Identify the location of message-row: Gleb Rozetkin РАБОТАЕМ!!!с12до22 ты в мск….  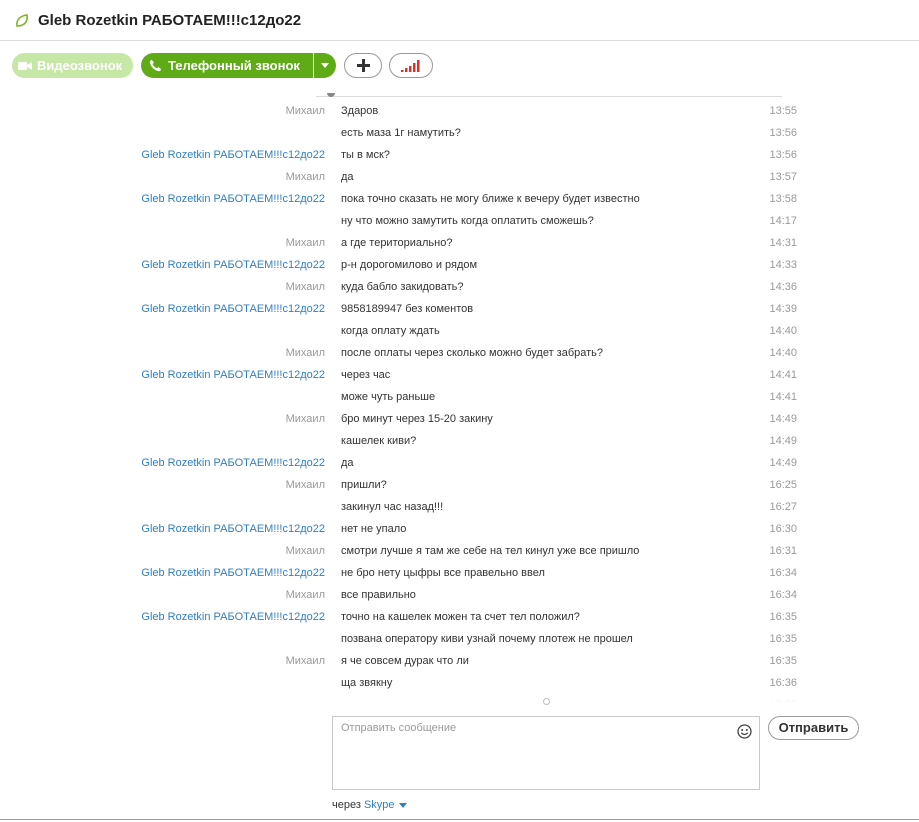
(459, 155).